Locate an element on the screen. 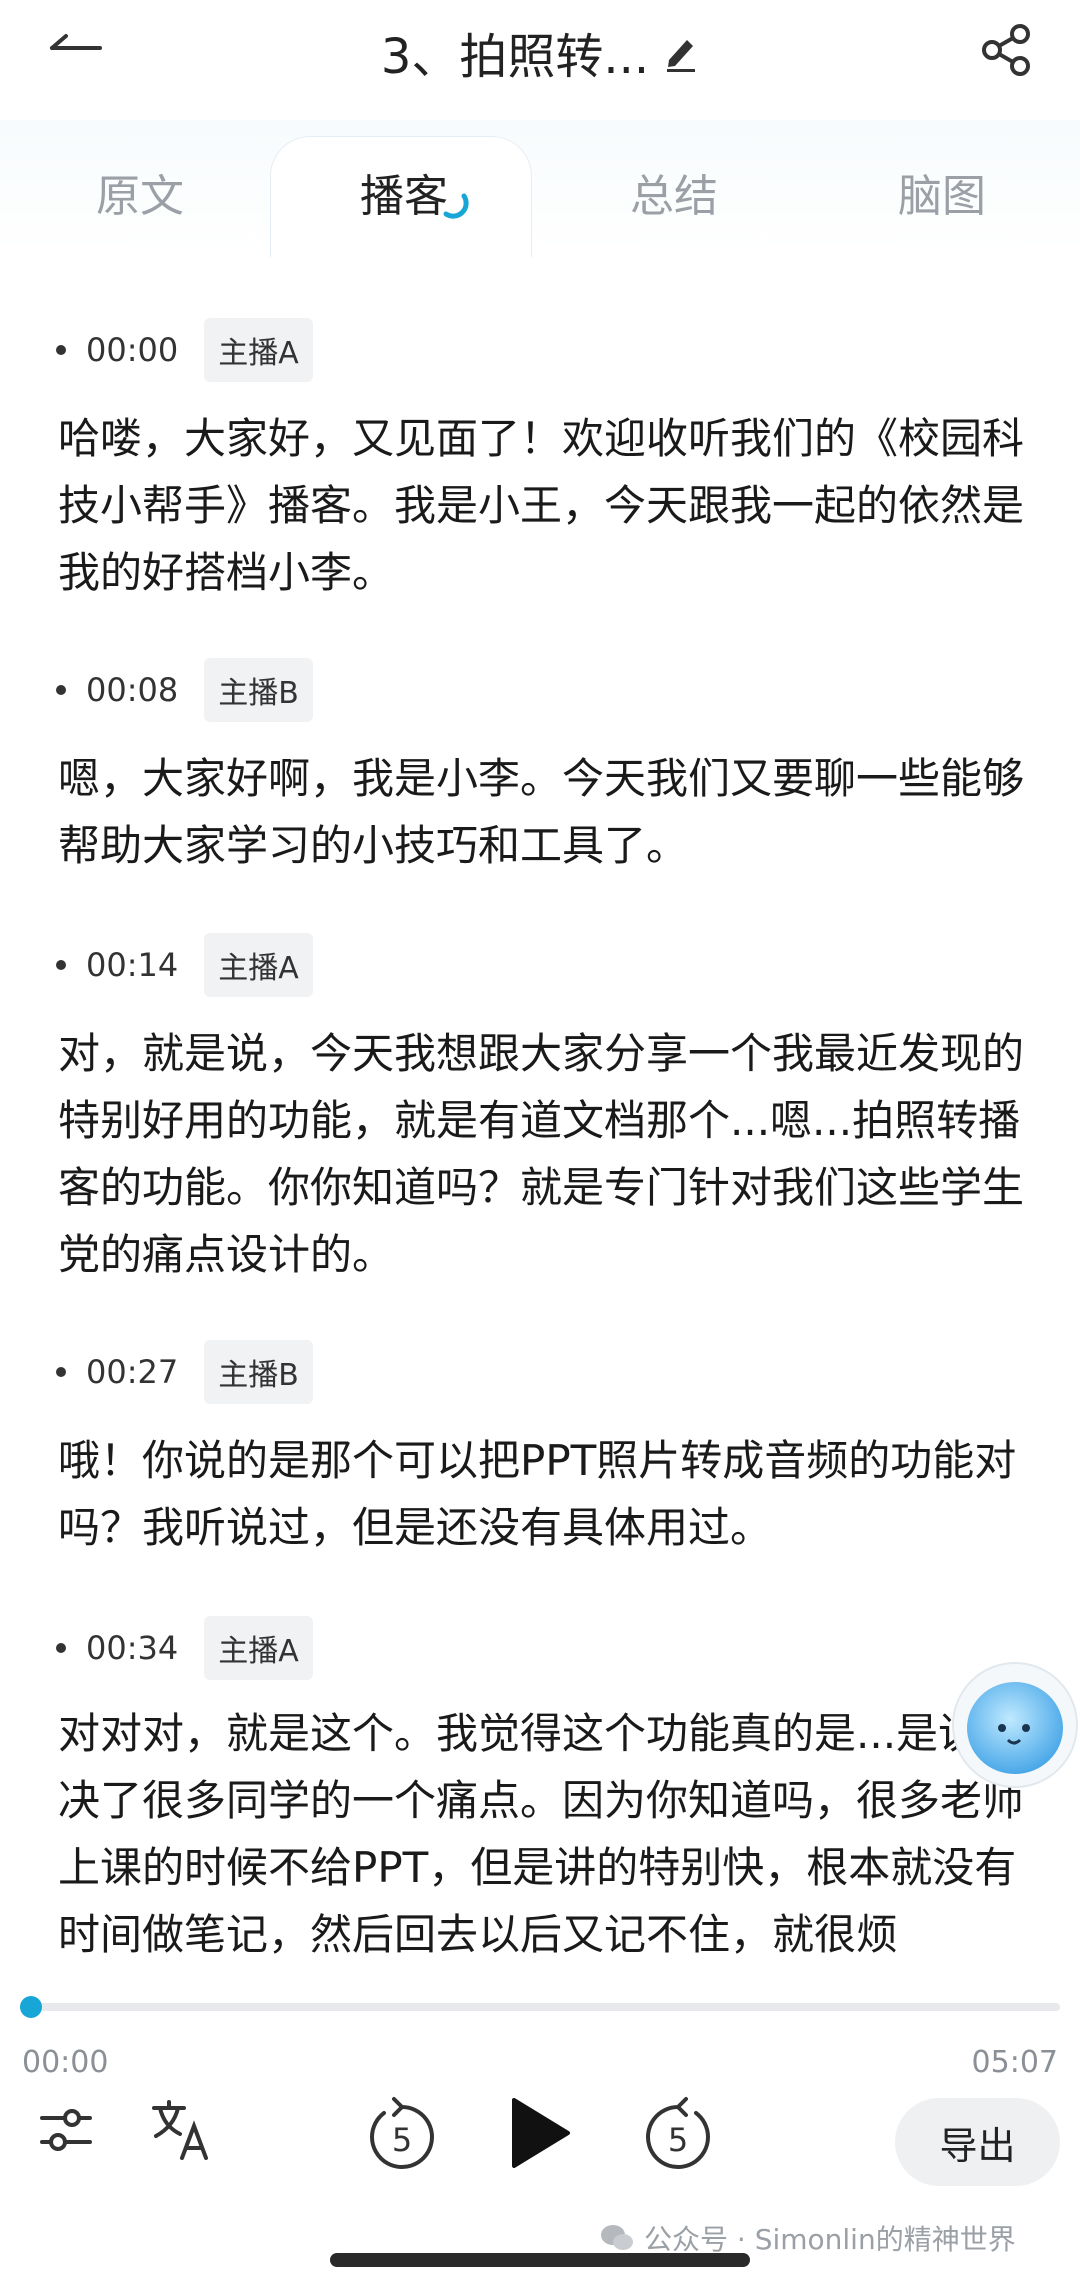 The width and height of the screenshot is (1080, 2283). segment-header: 00:00 主播A is located at coordinates (184, 350).